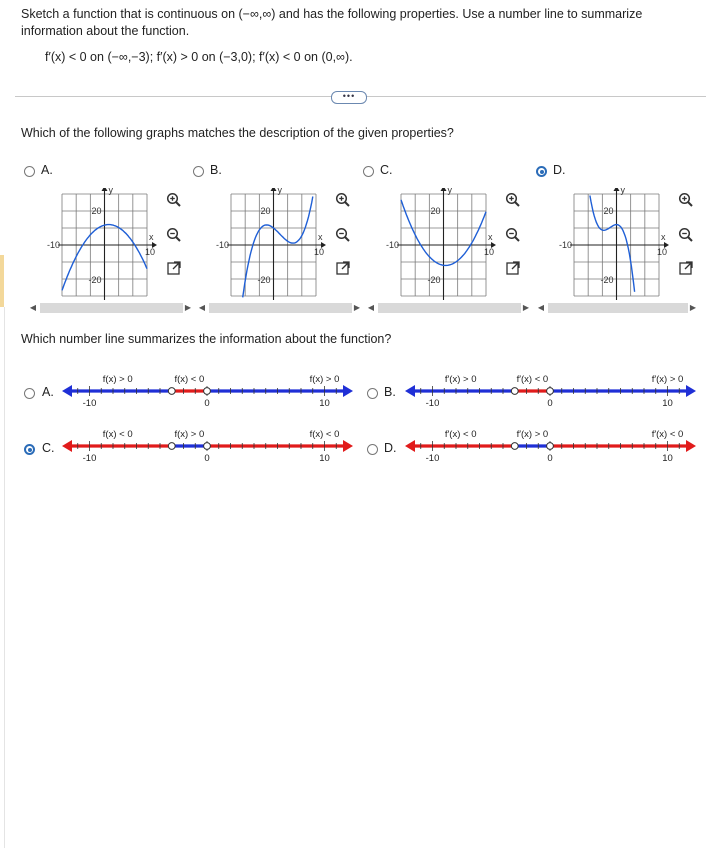 The width and height of the screenshot is (707, 848). Describe the element at coordinates (668, 434) in the screenshot. I see `region-label-right: f′(x) < 0` at that location.